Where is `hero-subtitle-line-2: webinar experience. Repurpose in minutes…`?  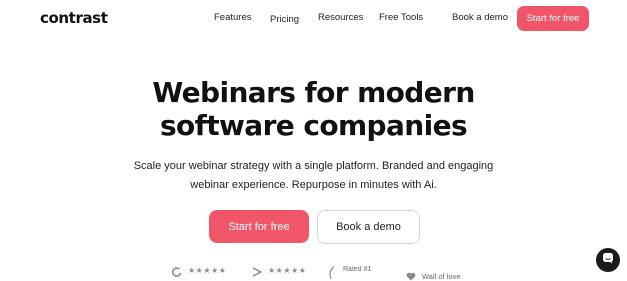
hero-subtitle-line-2: webinar experience. Repurpose in minutes… is located at coordinates (313, 185).